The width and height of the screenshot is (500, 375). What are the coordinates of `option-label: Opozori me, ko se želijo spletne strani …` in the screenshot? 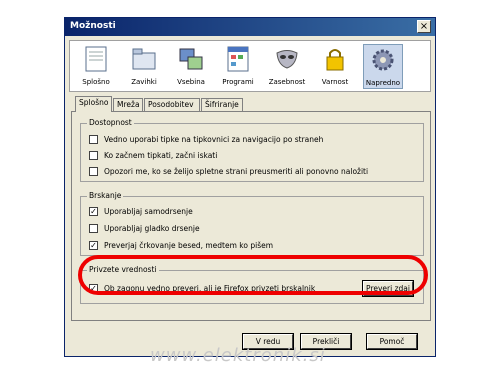 It's located at (236, 171).